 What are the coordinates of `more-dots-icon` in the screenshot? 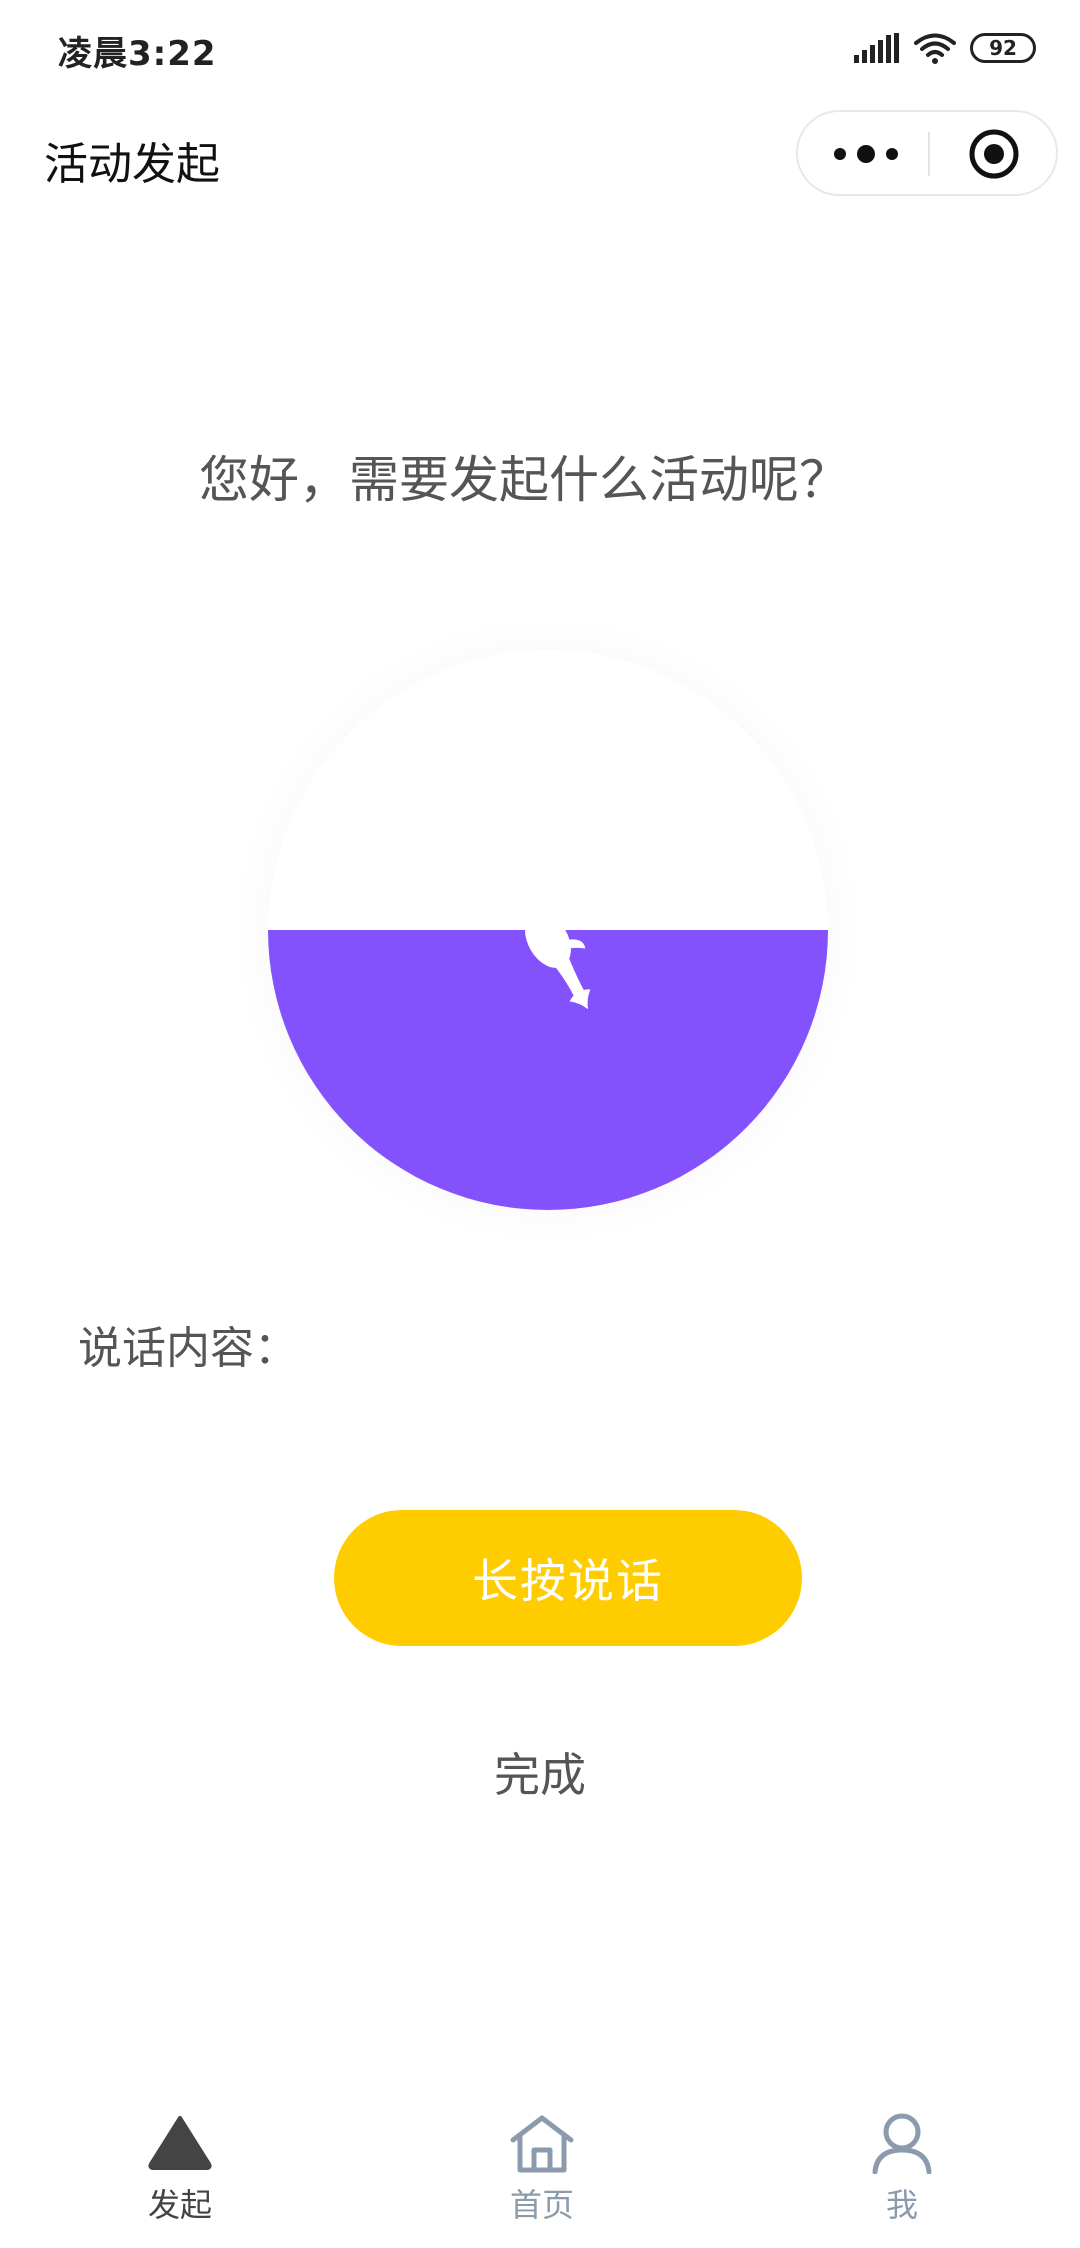 It's located at (868, 154).